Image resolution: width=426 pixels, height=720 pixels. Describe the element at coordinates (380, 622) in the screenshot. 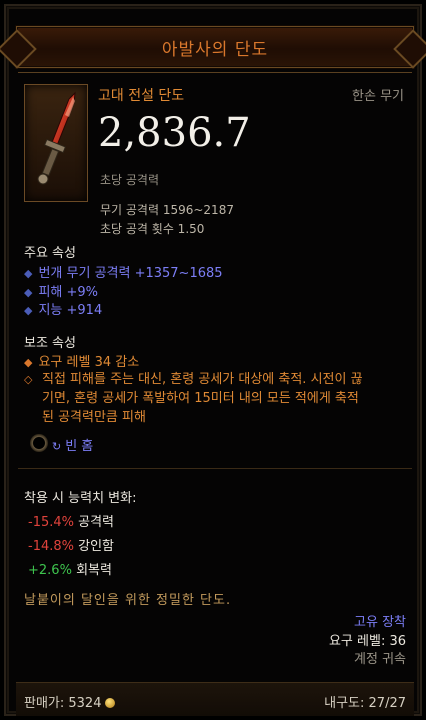

I see `unique-equip: 고유 장착` at that location.